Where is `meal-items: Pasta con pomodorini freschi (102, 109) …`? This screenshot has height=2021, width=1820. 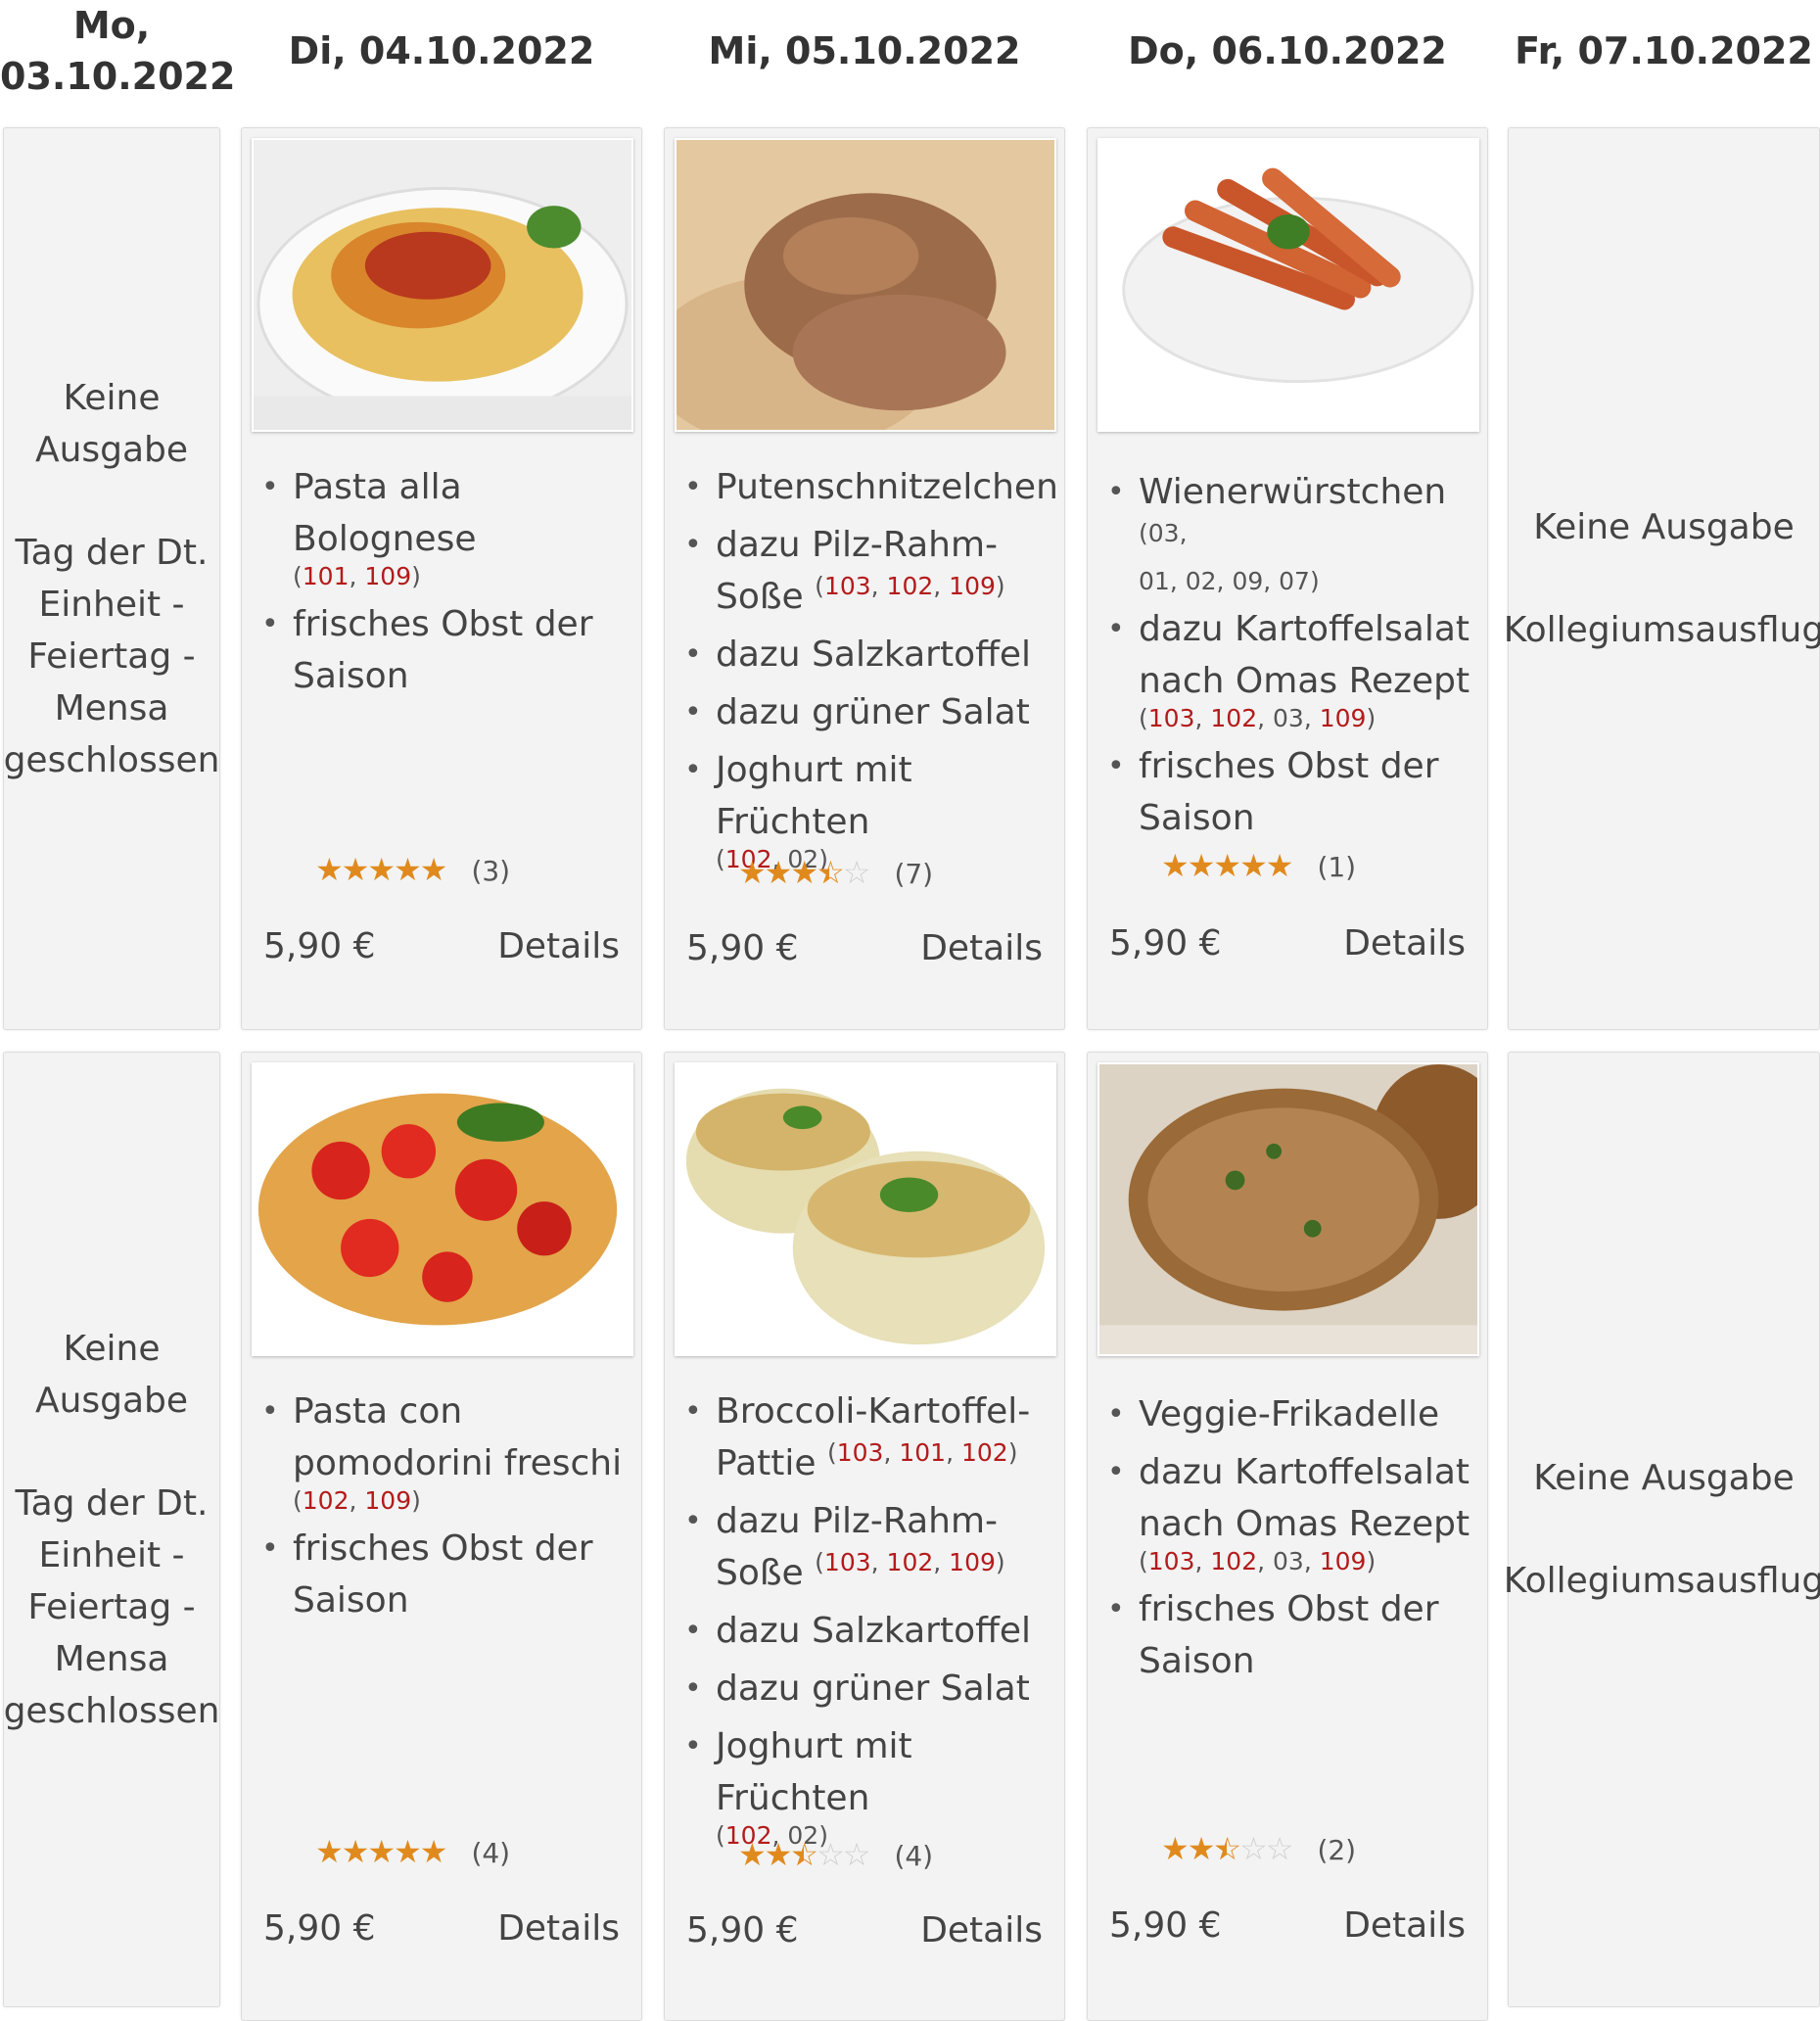 meal-items: Pasta con pomodorini freschi (102, 109) … is located at coordinates (440, 1509).